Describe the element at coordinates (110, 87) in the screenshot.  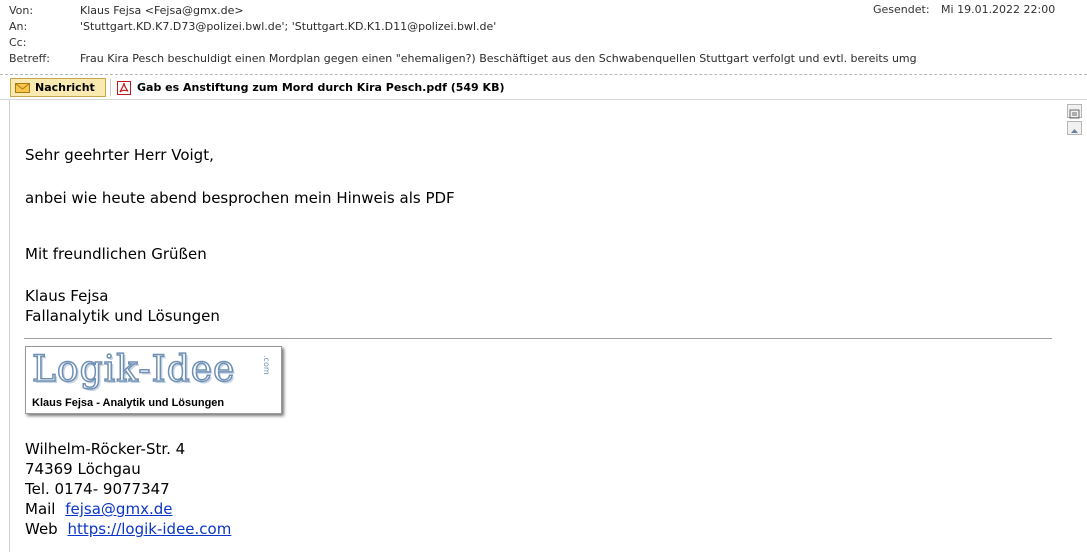
I see `attachment-separator` at that location.